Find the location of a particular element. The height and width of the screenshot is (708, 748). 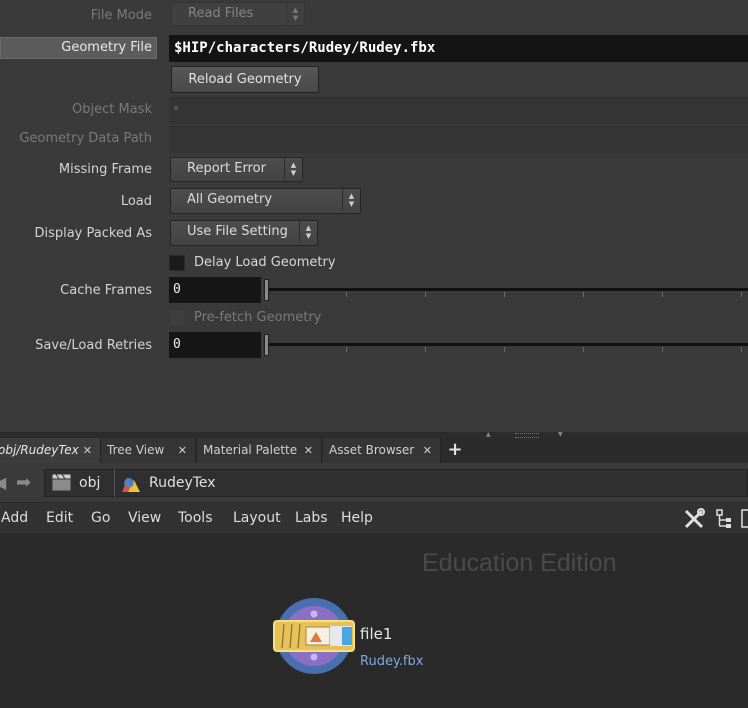

path-rudeytex: RudeyTex is located at coordinates (182, 483).